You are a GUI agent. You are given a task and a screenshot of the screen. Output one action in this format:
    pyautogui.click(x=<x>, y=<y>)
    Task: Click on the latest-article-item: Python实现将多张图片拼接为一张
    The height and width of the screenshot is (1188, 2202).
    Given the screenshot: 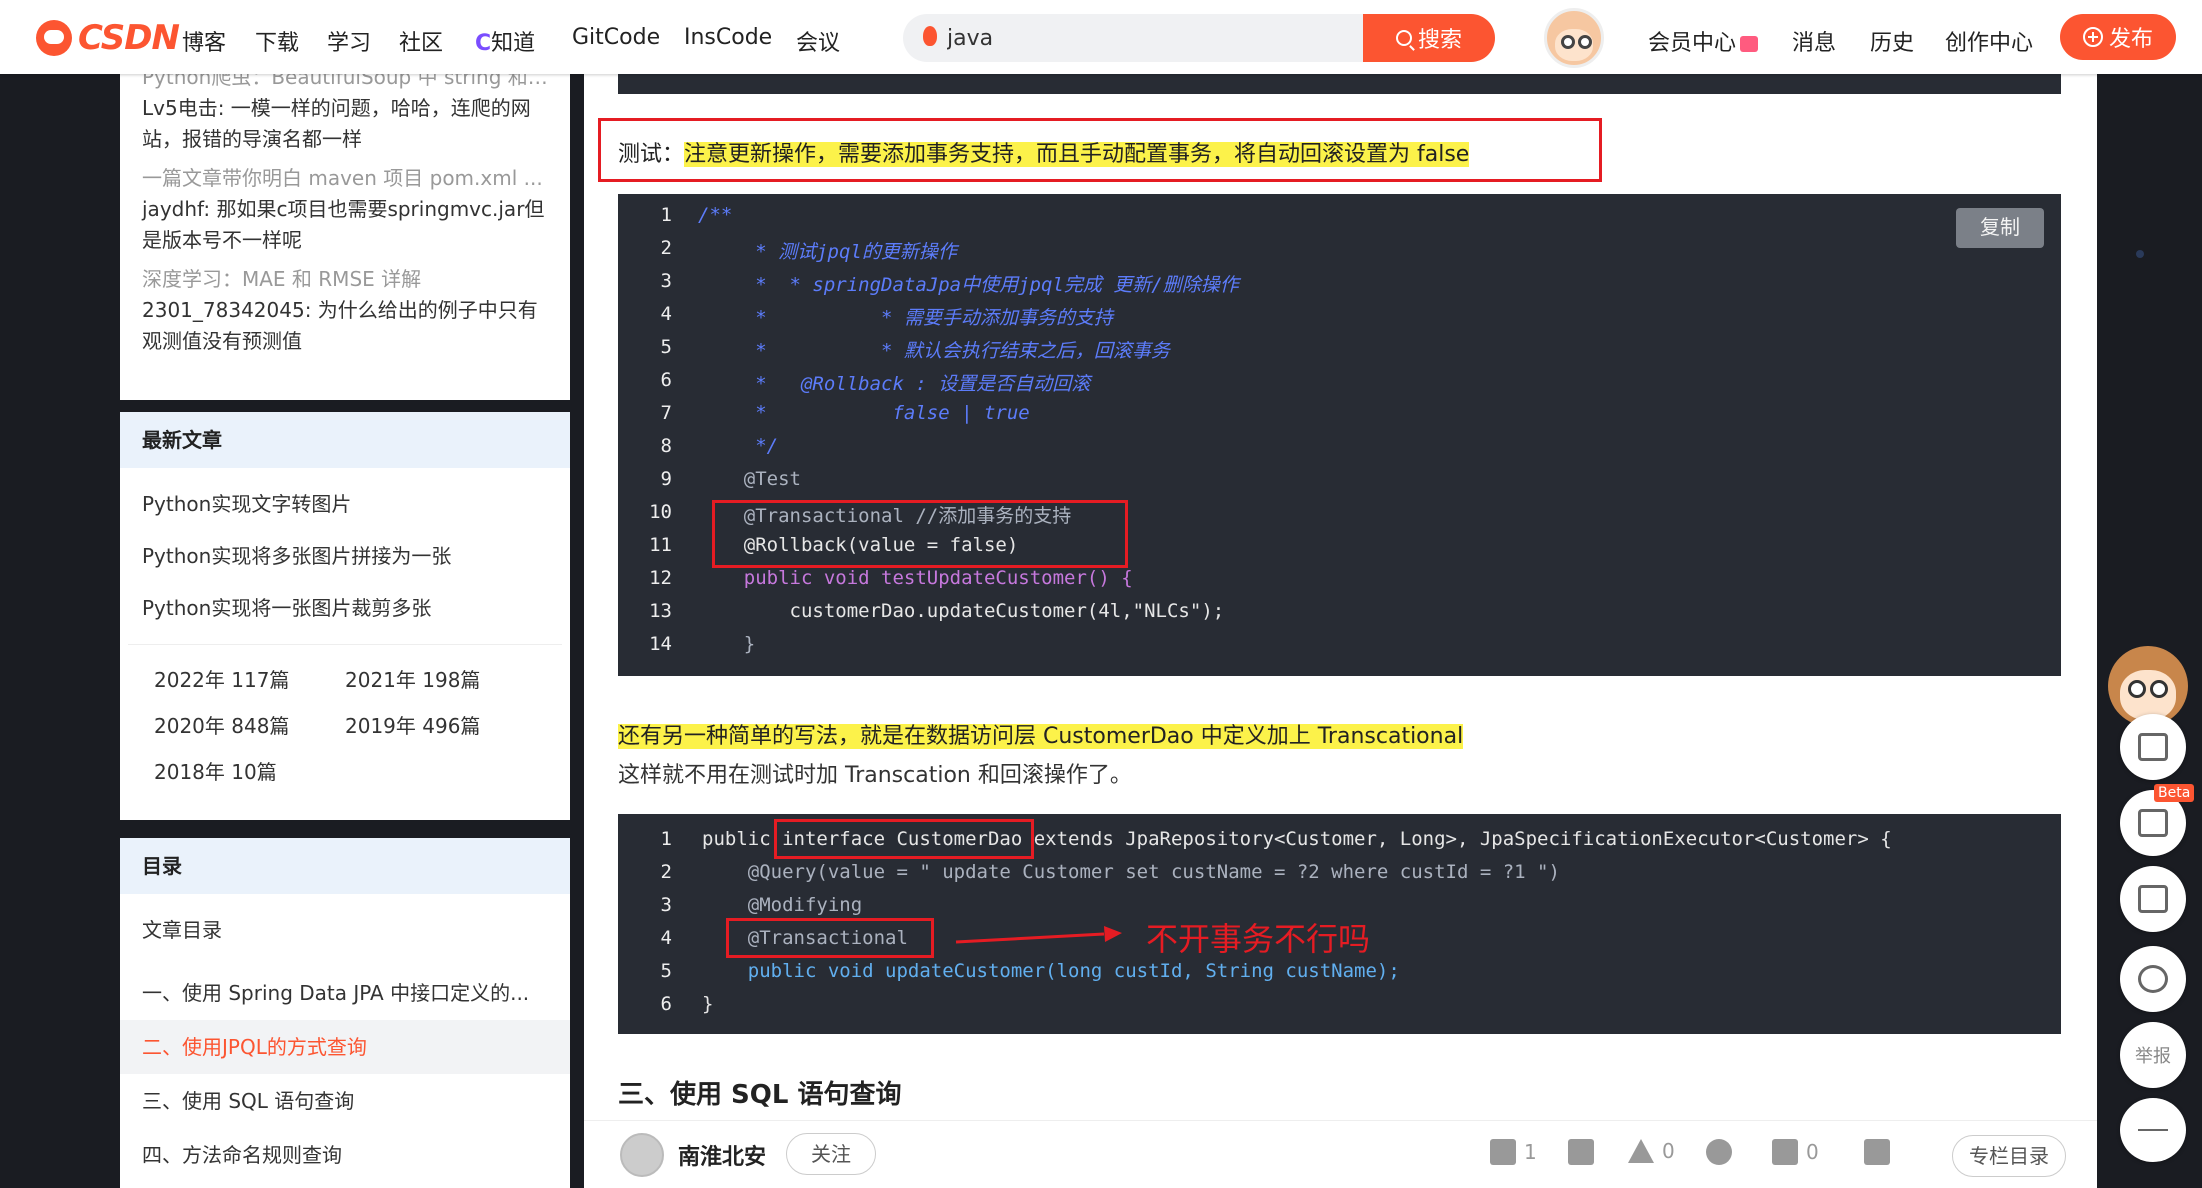 What is the action you would take?
    pyautogui.click(x=345, y=556)
    